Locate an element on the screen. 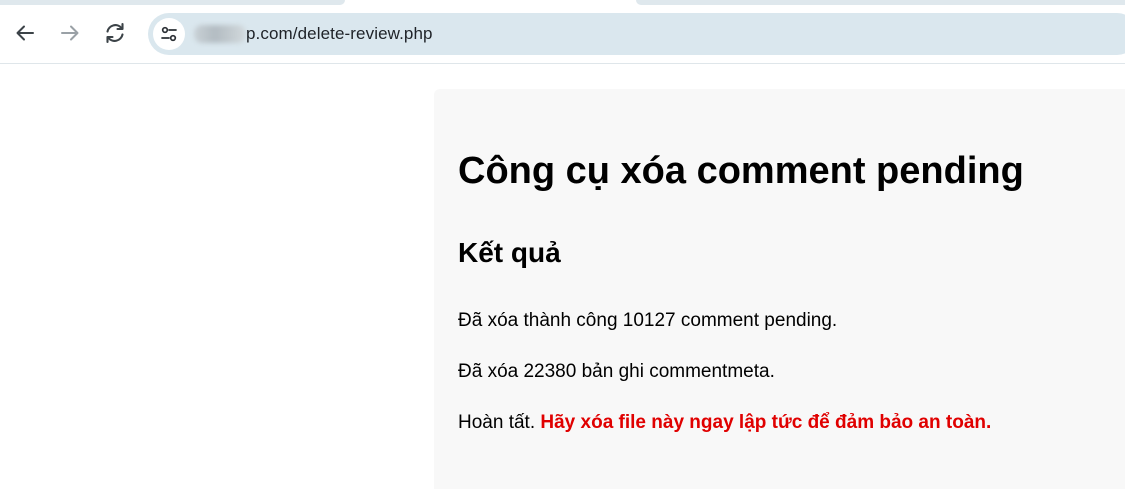 The image size is (1125, 489). site-info-button is located at coordinates (169, 34).